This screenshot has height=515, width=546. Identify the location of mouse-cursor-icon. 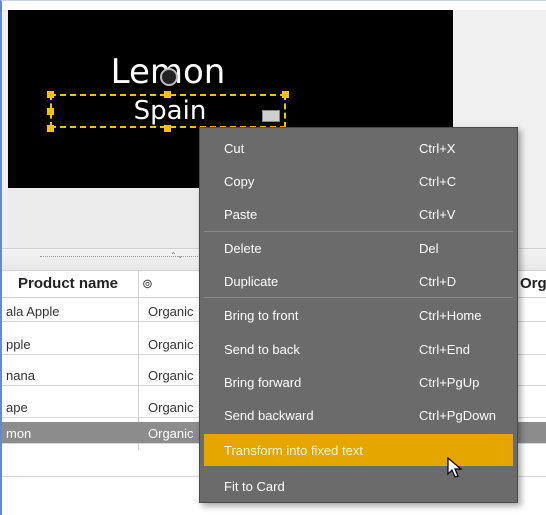
(455, 467).